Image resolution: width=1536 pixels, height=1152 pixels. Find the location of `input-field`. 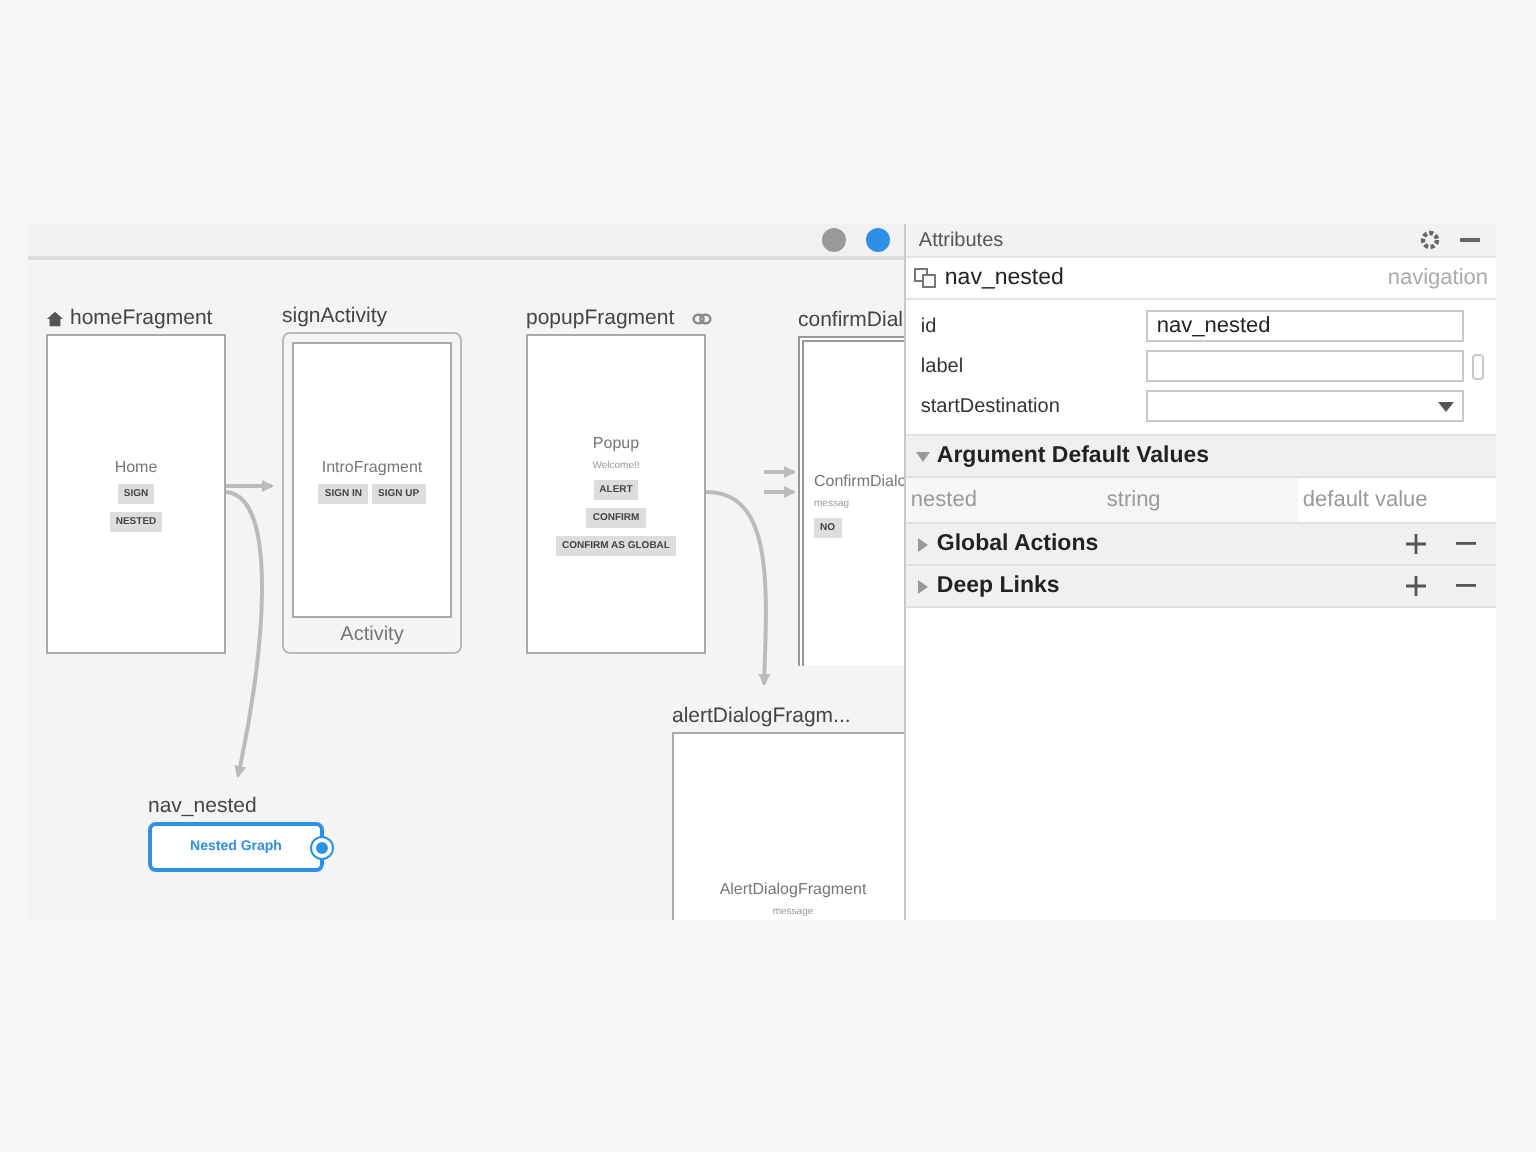

input-field is located at coordinates (1305, 366).